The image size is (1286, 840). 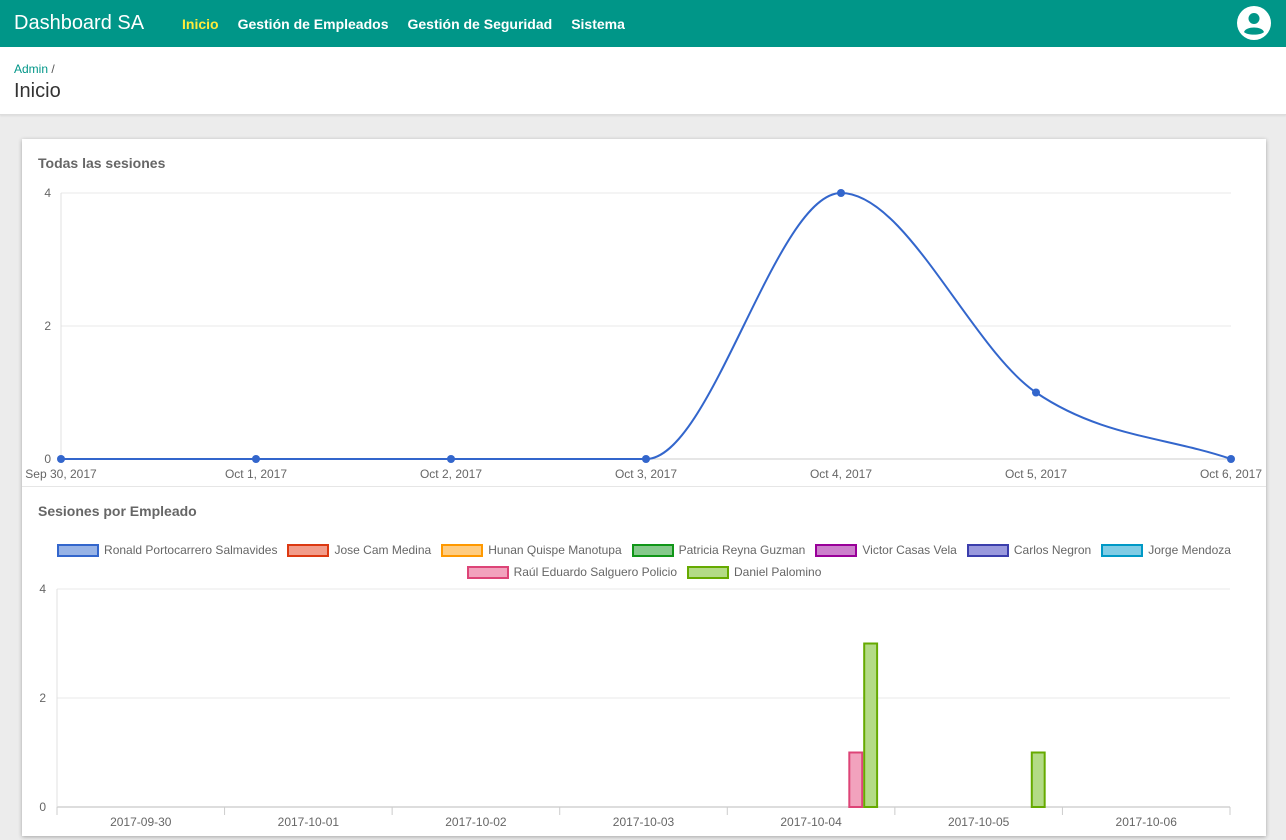 I want to click on nav-gestion-empleados: Gestión de Empleados, so click(x=313, y=24).